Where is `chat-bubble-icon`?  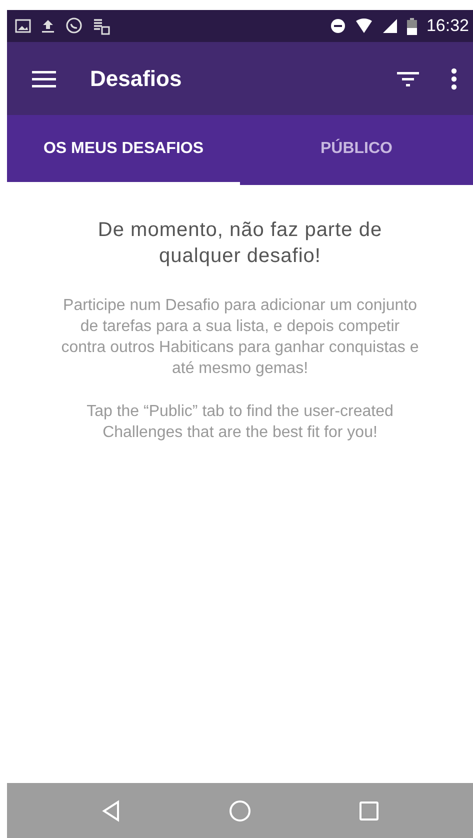 chat-bubble-icon is located at coordinates (74, 26).